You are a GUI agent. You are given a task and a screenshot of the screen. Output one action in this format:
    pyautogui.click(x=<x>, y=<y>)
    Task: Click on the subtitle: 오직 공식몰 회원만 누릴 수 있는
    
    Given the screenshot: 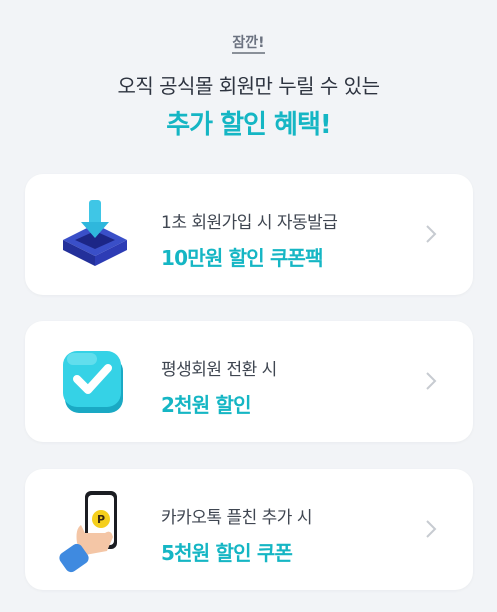 What is the action you would take?
    pyautogui.click(x=249, y=86)
    